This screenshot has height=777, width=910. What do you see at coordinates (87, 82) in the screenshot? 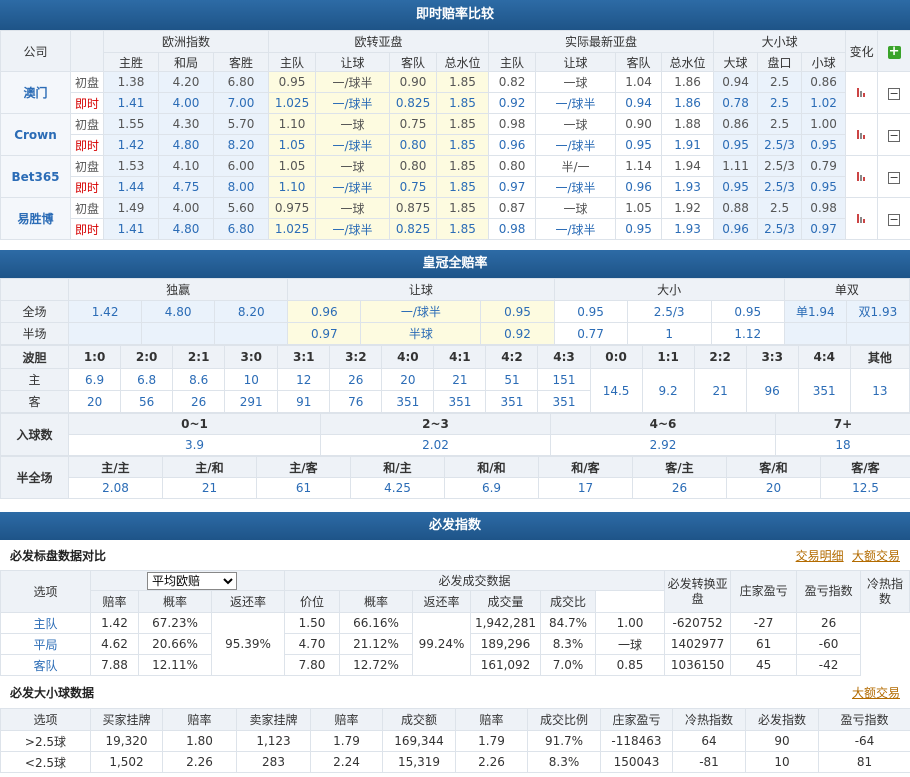
I see `odds-type-label: 初盘` at bounding box center [87, 82].